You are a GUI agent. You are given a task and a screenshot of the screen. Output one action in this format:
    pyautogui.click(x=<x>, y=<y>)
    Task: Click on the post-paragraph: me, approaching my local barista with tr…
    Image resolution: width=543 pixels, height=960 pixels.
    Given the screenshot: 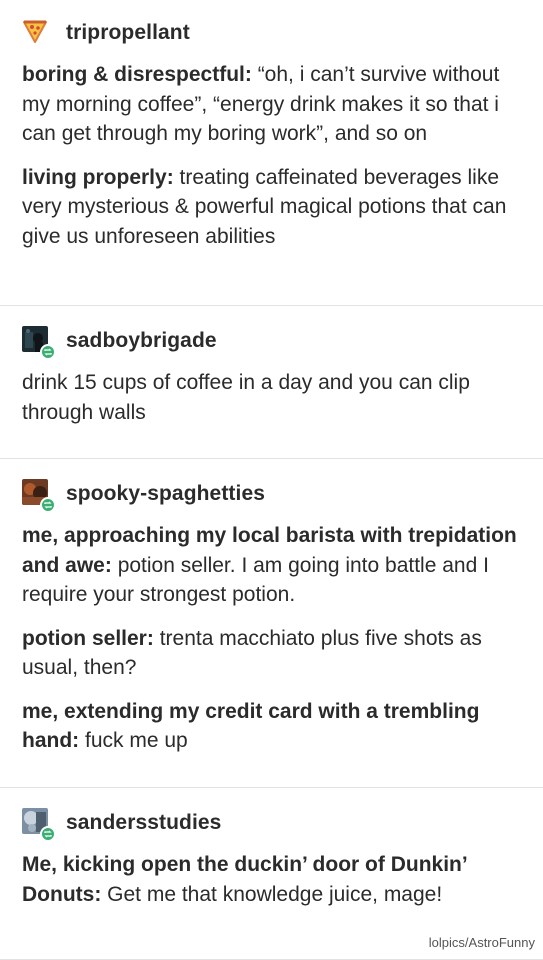 What is the action you would take?
    pyautogui.click(x=271, y=565)
    